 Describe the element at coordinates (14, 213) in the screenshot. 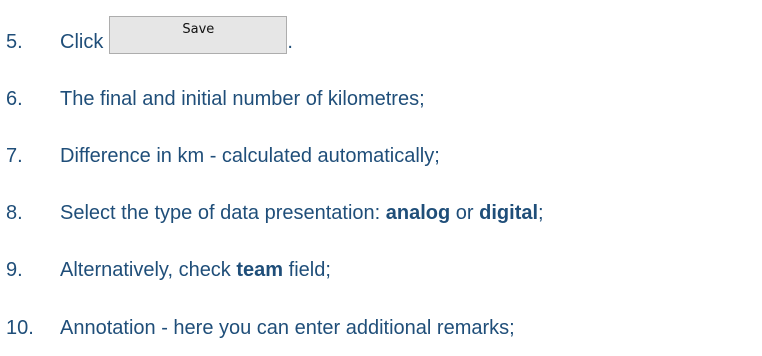

I see `step-number: 8.` at that location.